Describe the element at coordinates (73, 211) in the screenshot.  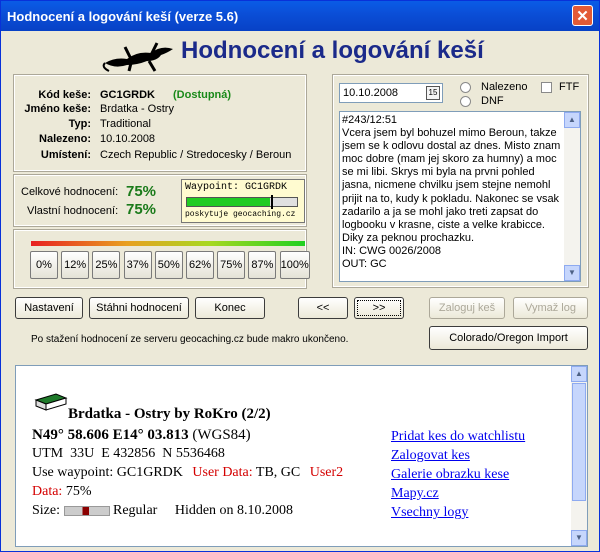
I see `own-rating-label: Vlastní hodnocení:` at that location.